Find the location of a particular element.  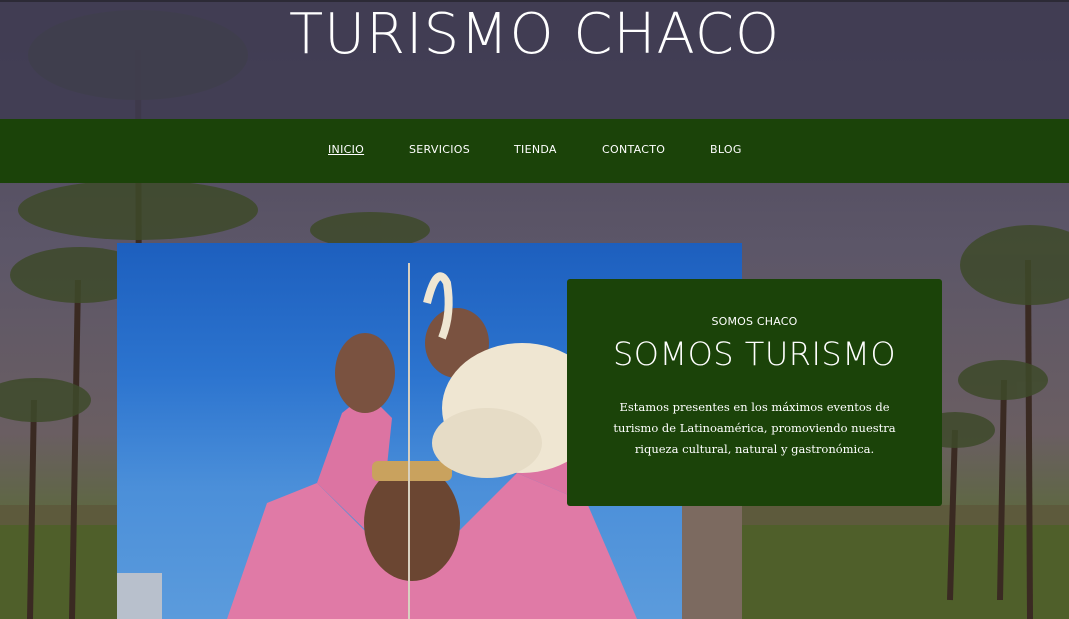

nav-item-inicio: INICIO is located at coordinates (346, 149).